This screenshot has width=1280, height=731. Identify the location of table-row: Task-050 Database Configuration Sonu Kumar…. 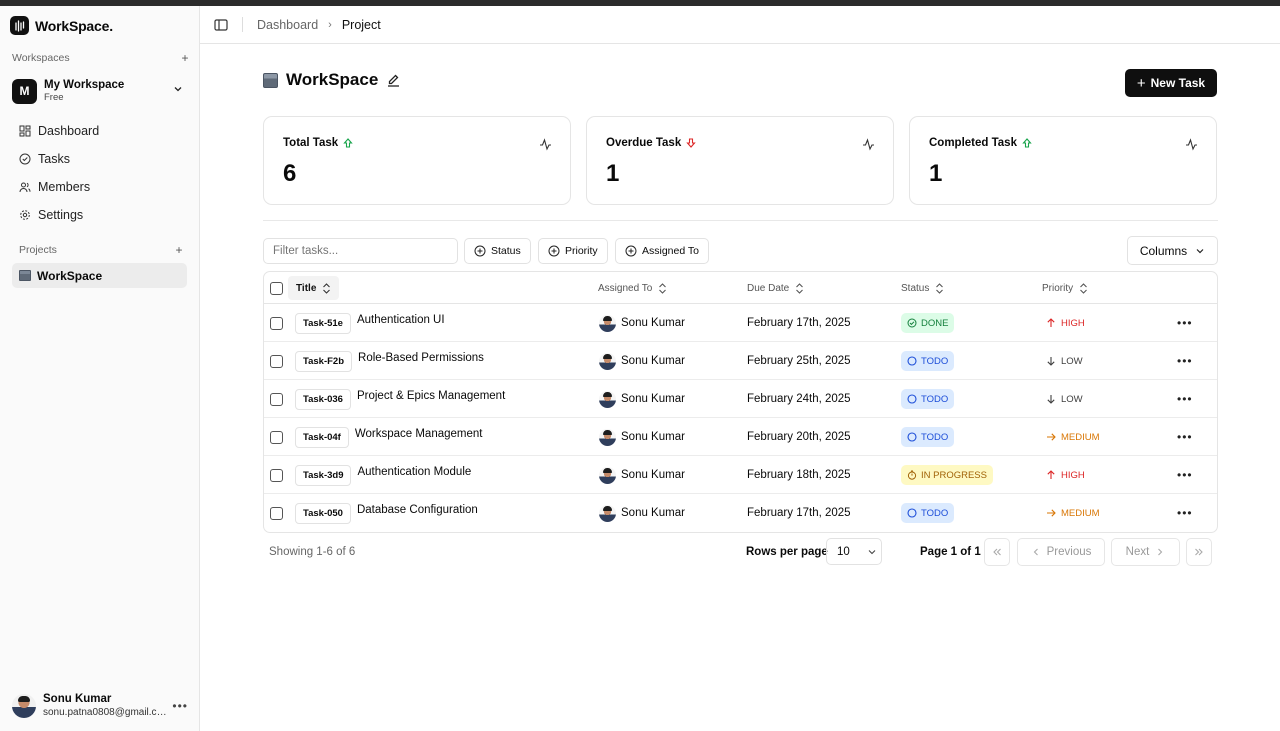
(740, 513).